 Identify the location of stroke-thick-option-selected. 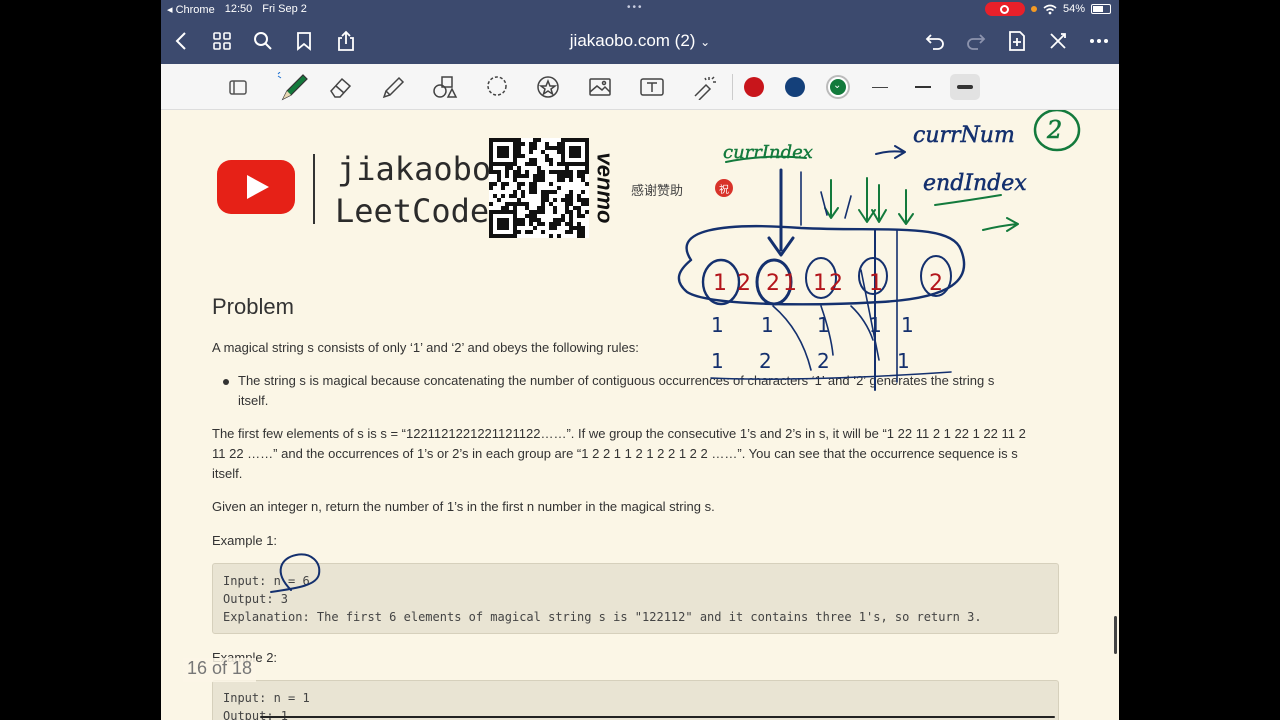
(965, 87).